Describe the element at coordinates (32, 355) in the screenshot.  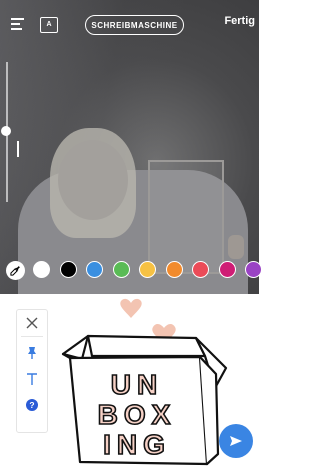
I see `pin-icon` at that location.